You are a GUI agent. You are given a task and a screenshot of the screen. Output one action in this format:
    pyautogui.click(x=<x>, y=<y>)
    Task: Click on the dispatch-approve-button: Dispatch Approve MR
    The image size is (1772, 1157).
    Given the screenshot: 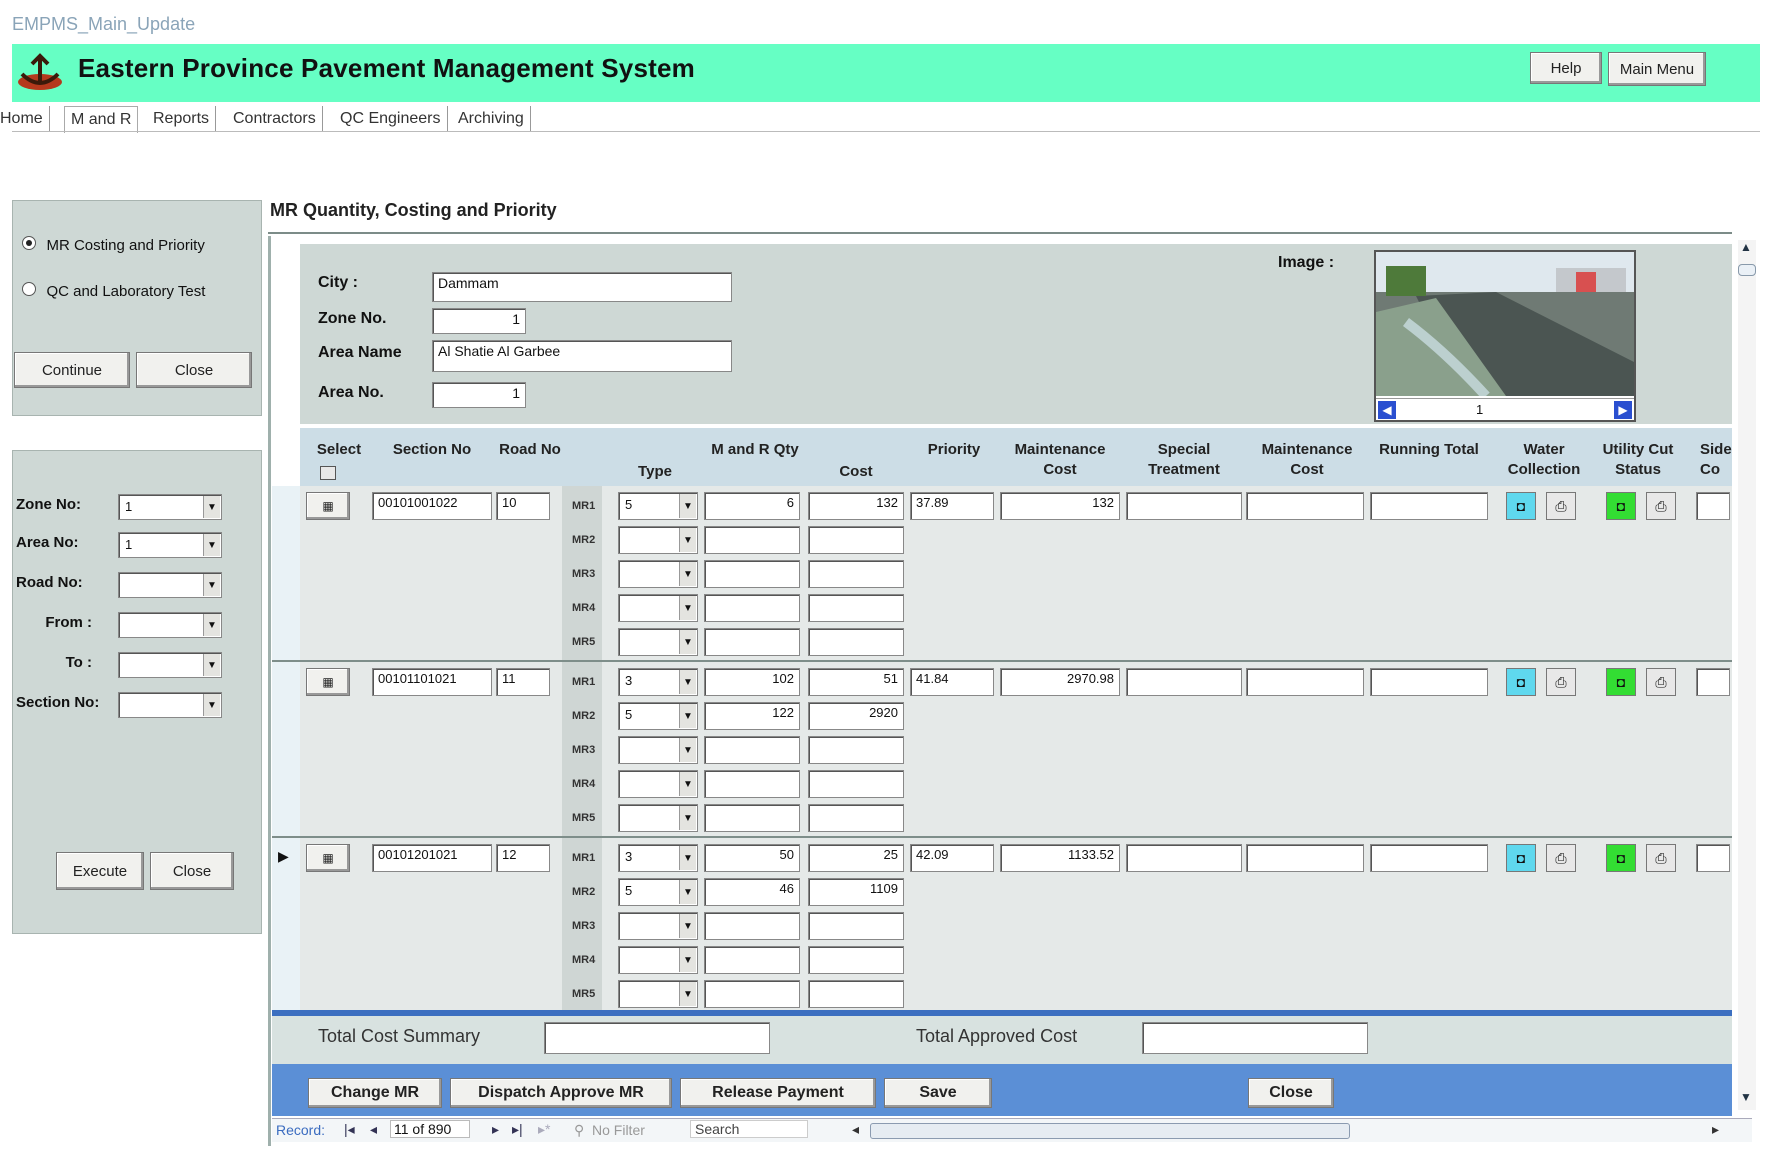 What is the action you would take?
    pyautogui.click(x=561, y=1093)
    